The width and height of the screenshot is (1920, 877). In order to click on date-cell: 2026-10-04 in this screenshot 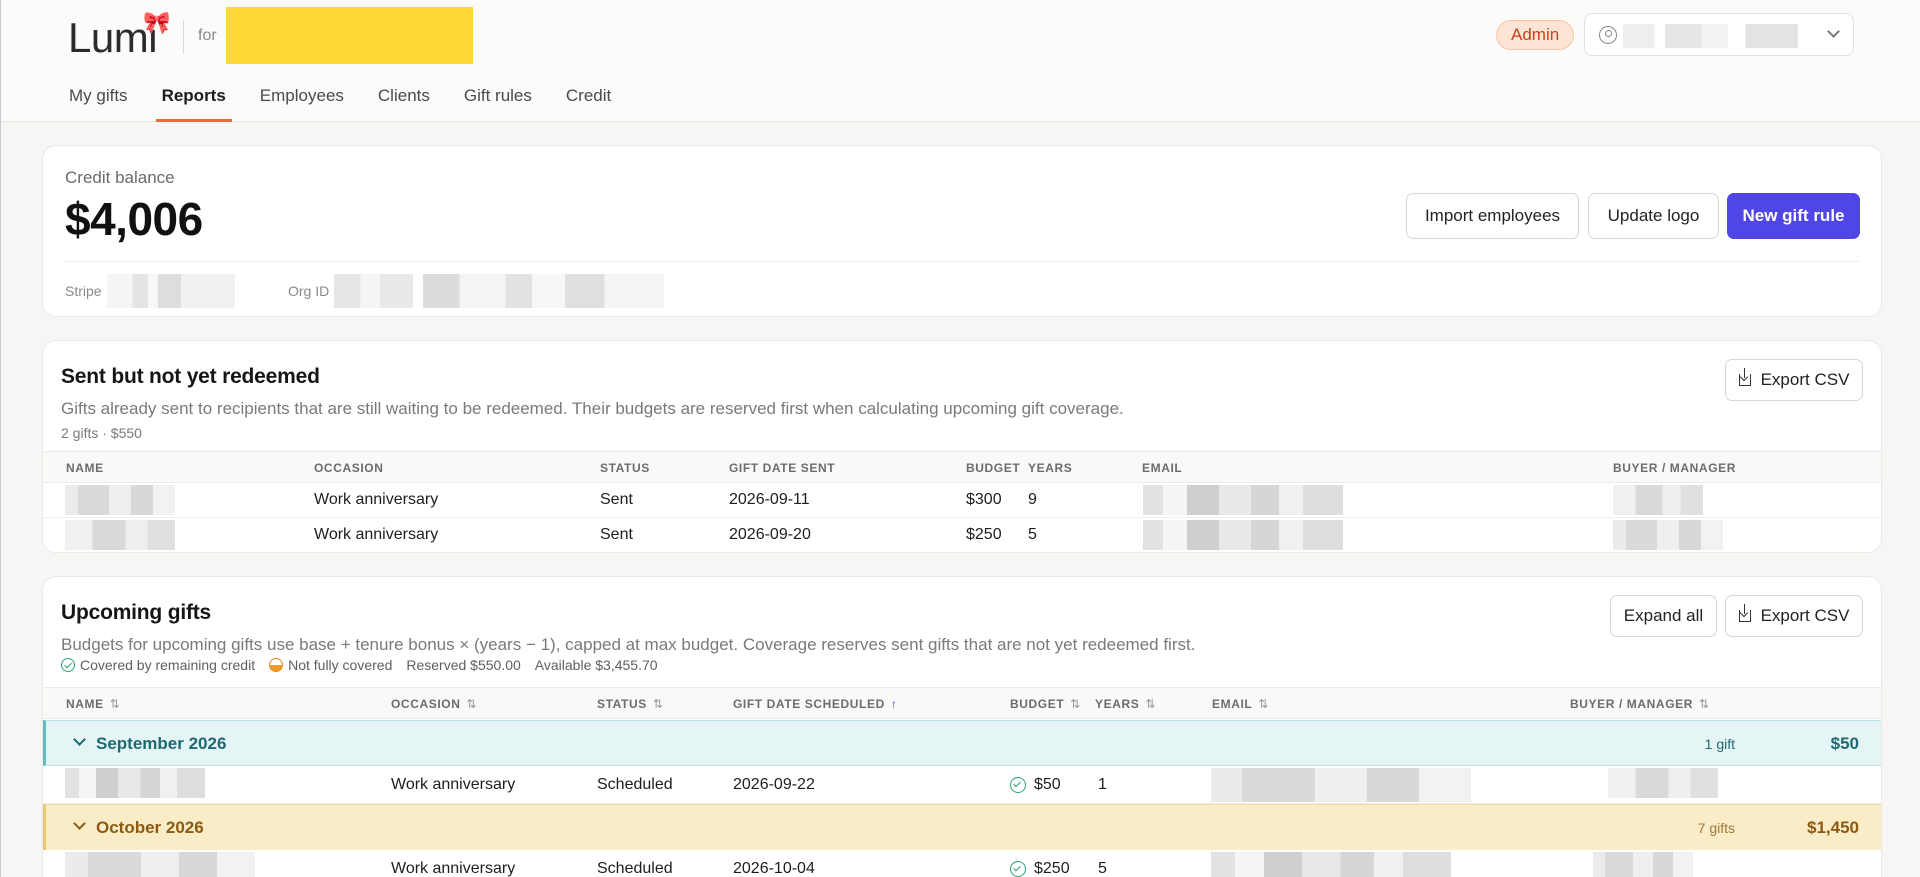, I will do `click(774, 868)`.